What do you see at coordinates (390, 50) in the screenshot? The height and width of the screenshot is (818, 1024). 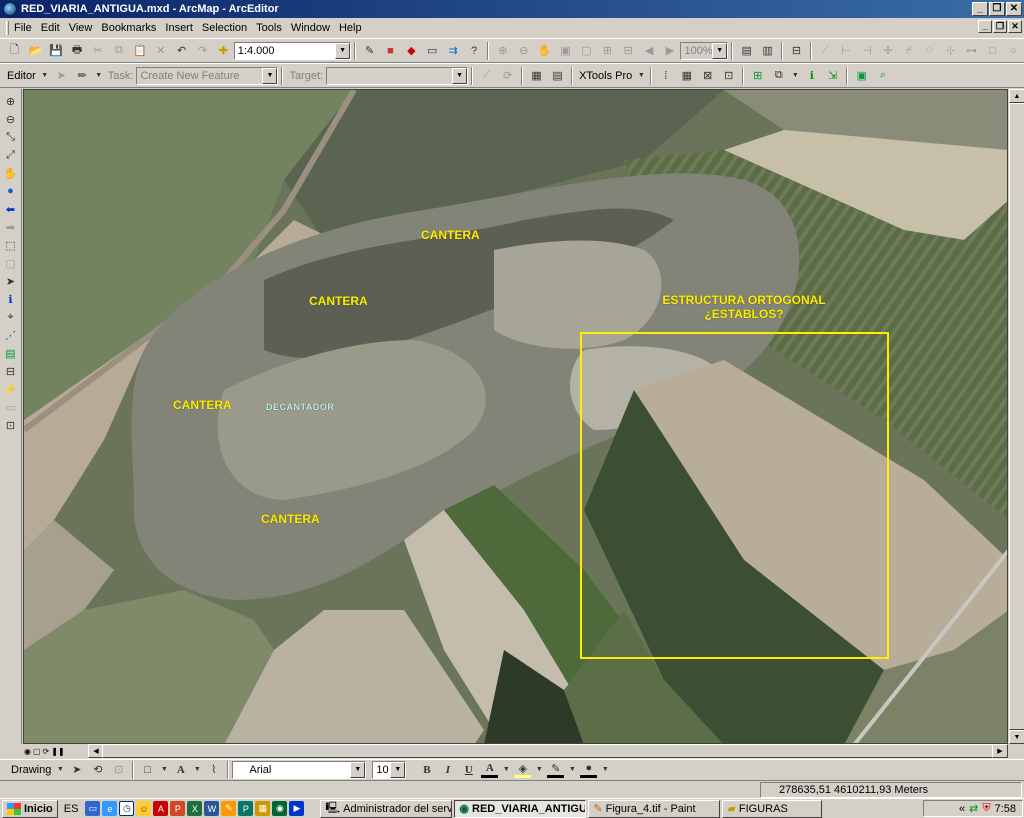 I see `arctoolbox-icon: ■` at bounding box center [390, 50].